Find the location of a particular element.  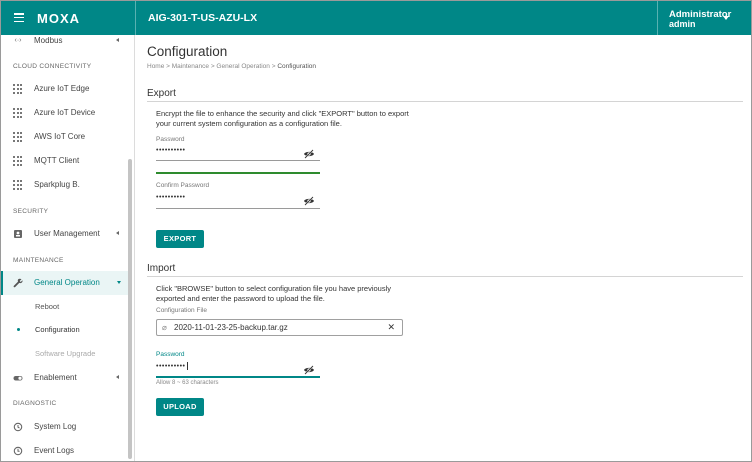

sidebar-scrollbar is located at coordinates (130, 309).